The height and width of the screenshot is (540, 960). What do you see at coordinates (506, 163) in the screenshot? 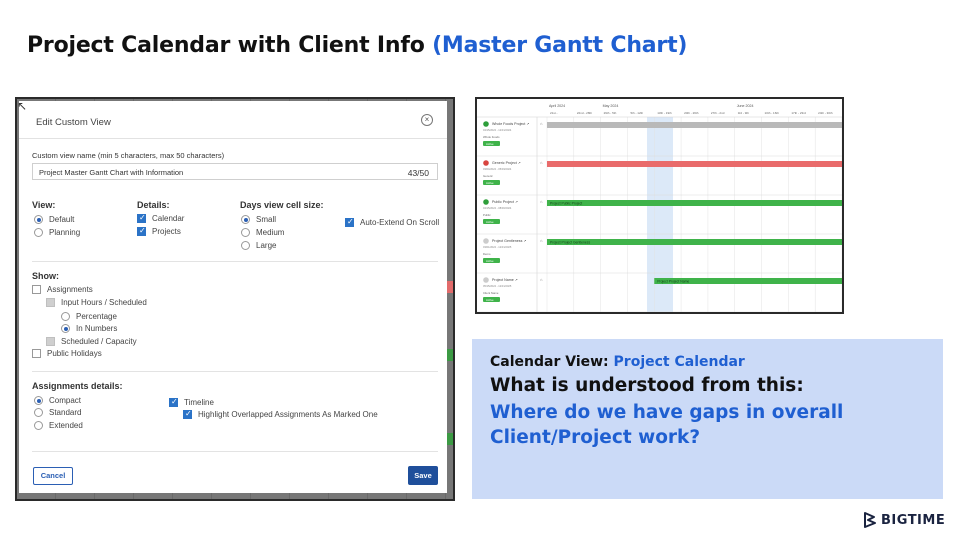
I see `project-name: Generic Project ↗` at bounding box center [506, 163].